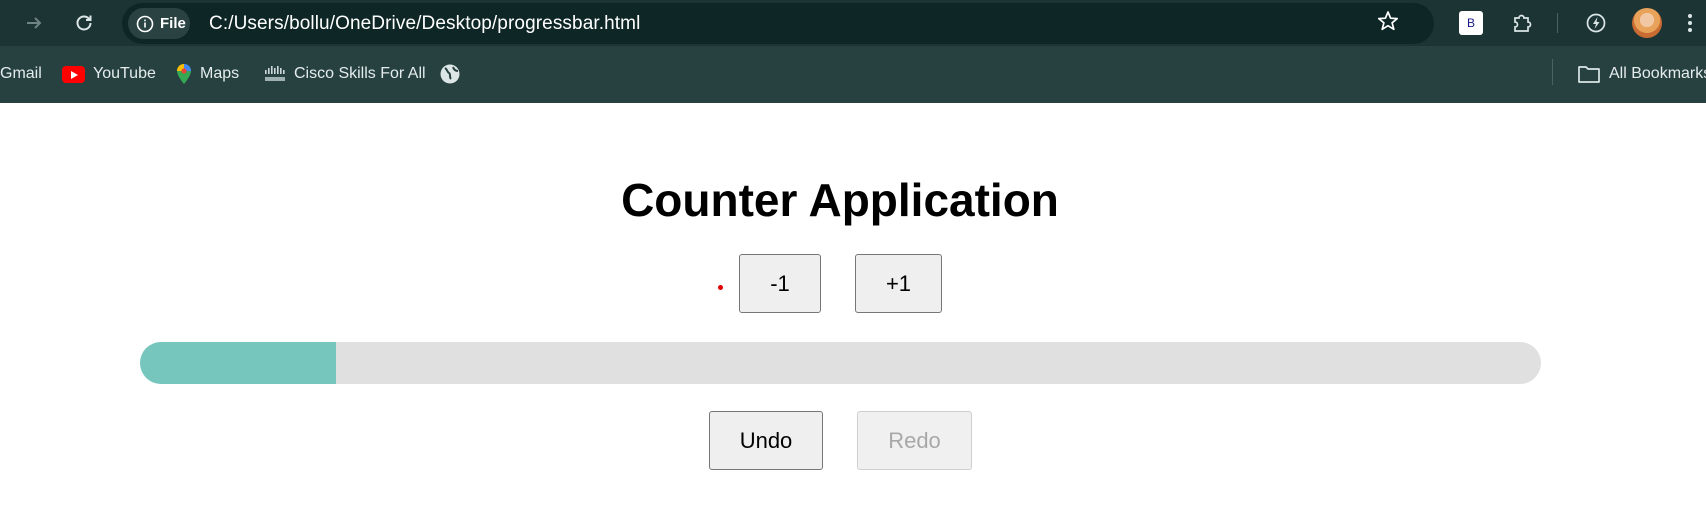 The image size is (1706, 522). What do you see at coordinates (840, 200) in the screenshot?
I see `page-title: Counter Application` at bounding box center [840, 200].